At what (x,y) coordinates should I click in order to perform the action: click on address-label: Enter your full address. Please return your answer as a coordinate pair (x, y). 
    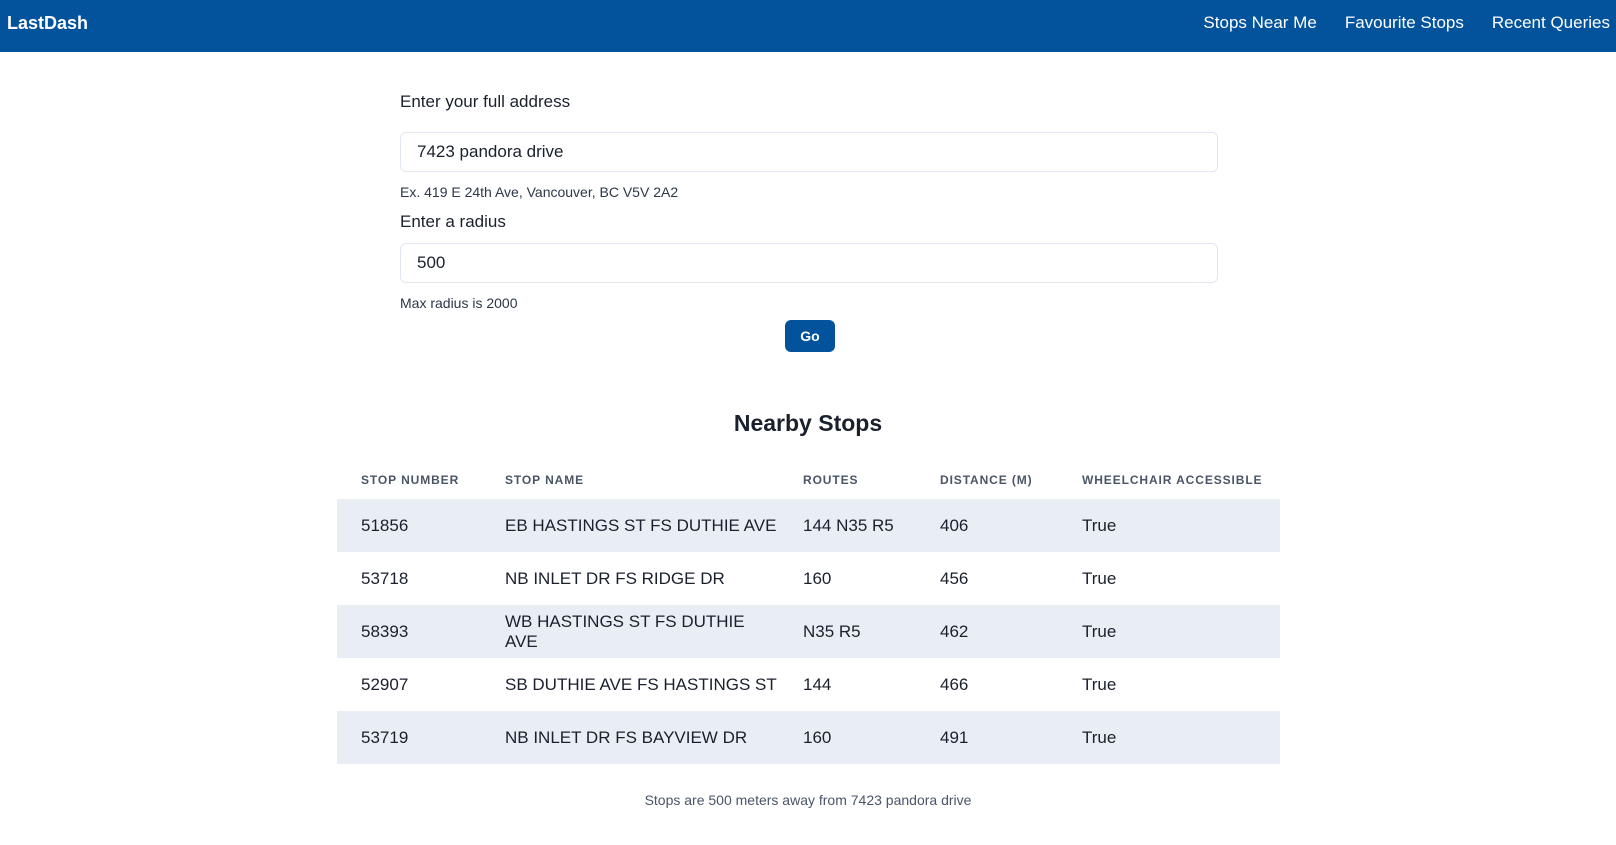
    Looking at the image, I should click on (485, 101).